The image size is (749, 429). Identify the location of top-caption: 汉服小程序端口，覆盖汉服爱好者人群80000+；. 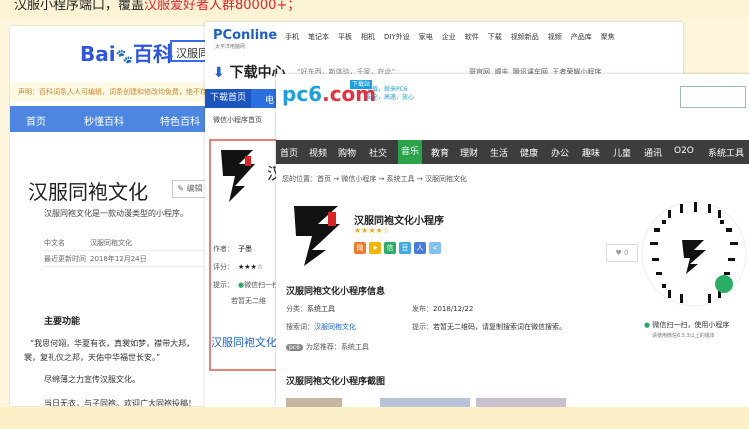
(374, 9).